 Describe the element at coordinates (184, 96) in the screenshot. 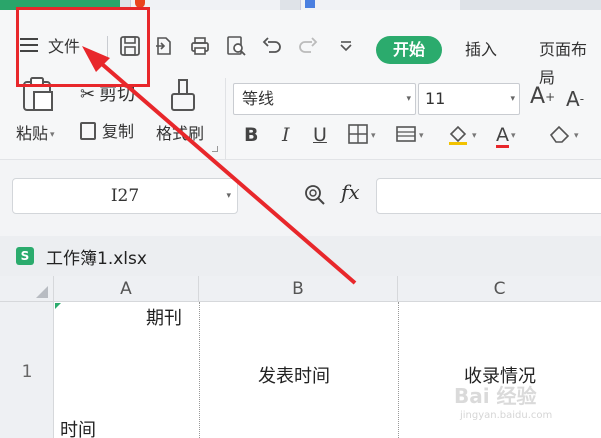

I see `format-painter-icon` at that location.